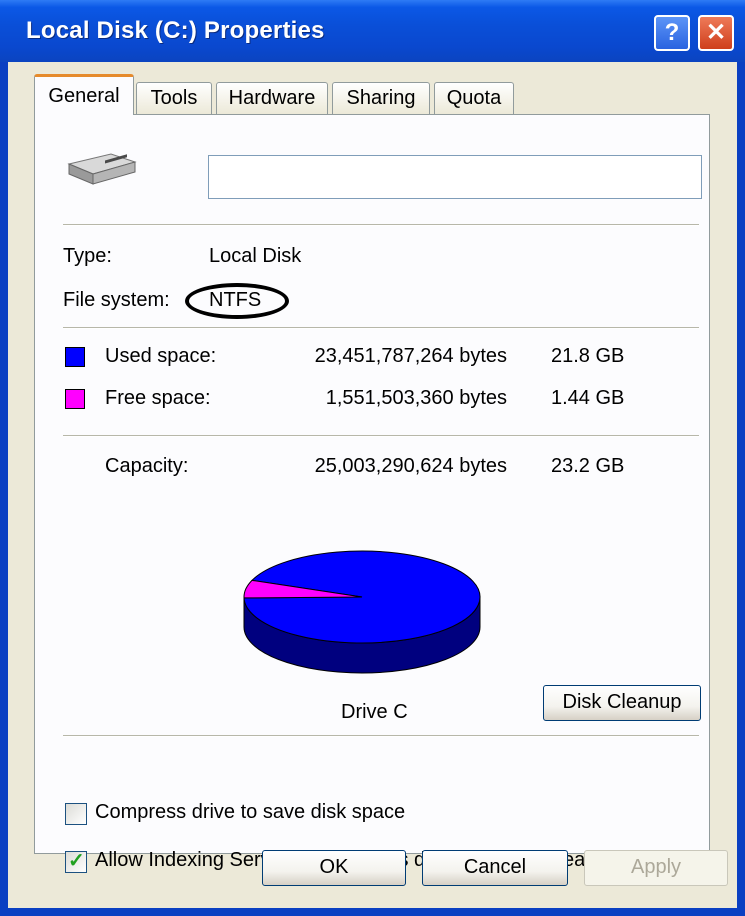  Describe the element at coordinates (75, 399) in the screenshot. I see `free-space-swatch` at that location.